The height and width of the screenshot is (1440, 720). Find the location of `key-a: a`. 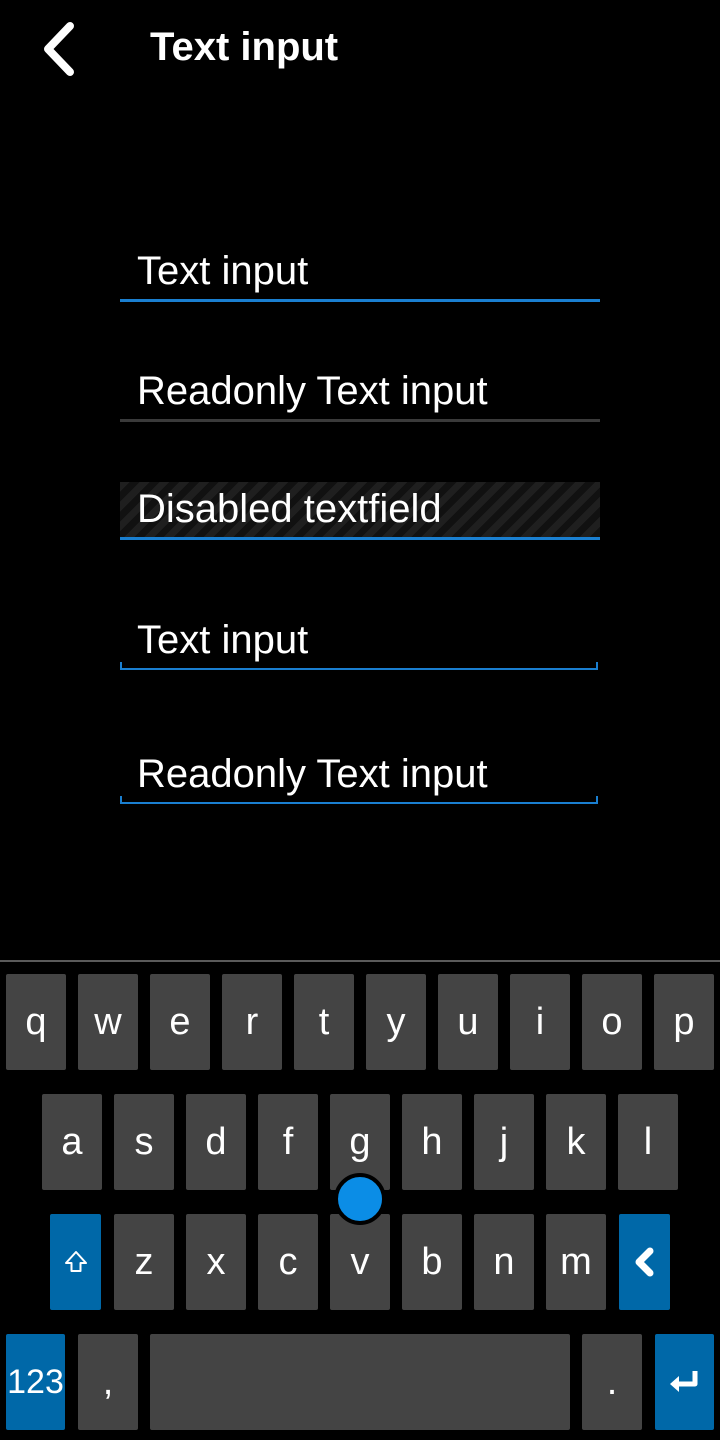

key-a: a is located at coordinates (72, 1142).